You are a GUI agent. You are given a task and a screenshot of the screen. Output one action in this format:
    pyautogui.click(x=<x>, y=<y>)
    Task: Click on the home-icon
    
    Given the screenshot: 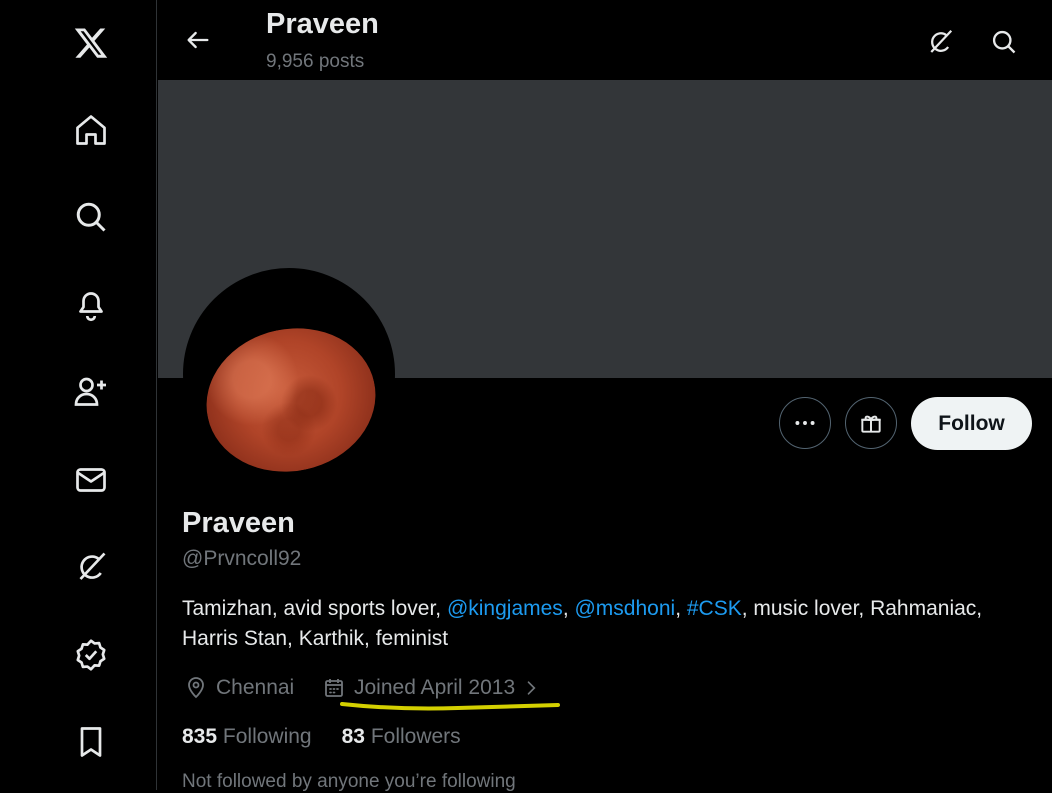 What is the action you would take?
    pyautogui.click(x=91, y=130)
    